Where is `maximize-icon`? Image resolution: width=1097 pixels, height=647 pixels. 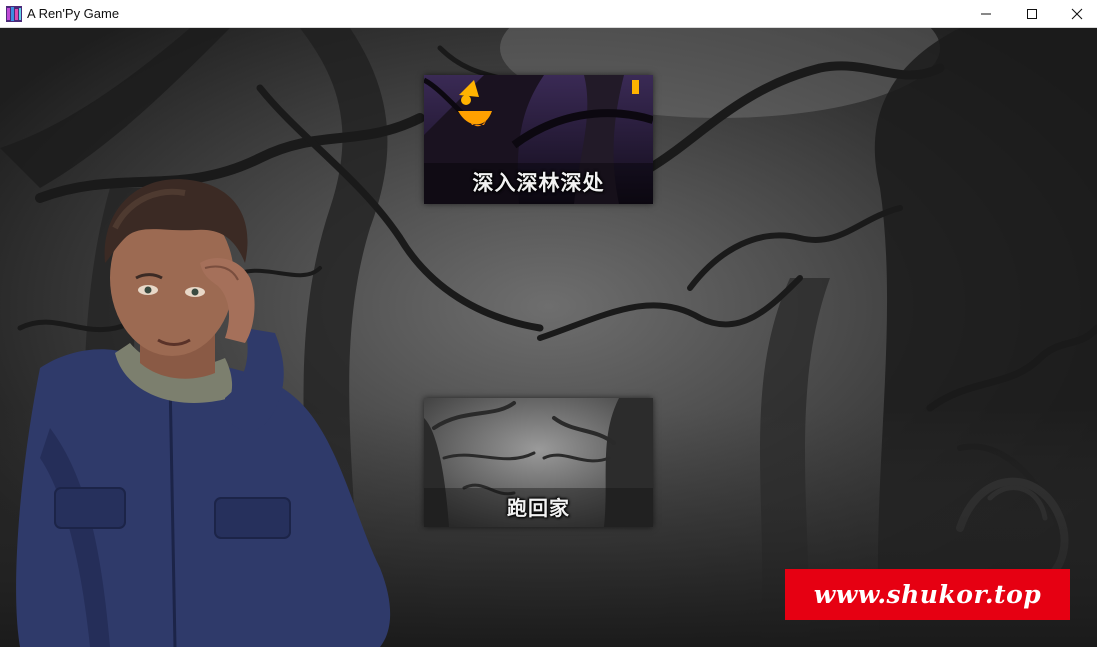 maximize-icon is located at coordinates (1032, 14).